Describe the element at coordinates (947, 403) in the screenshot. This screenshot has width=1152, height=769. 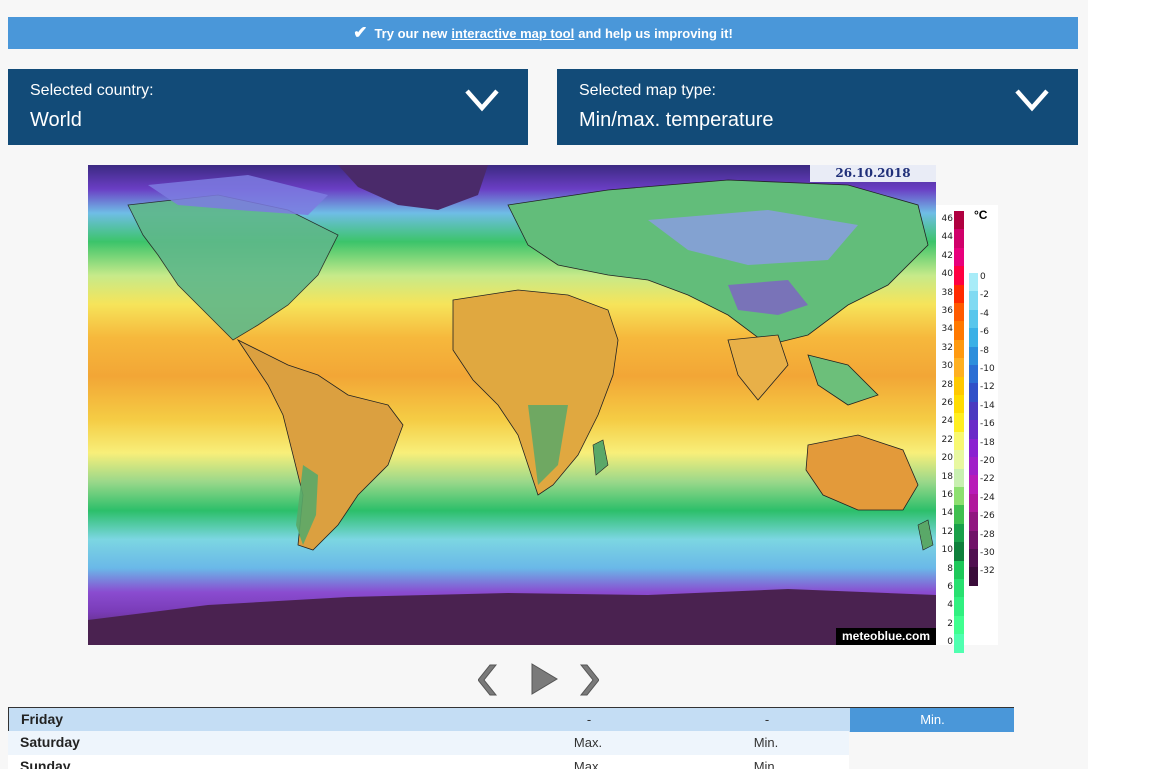
I see `legend-tick-label: 26` at that location.